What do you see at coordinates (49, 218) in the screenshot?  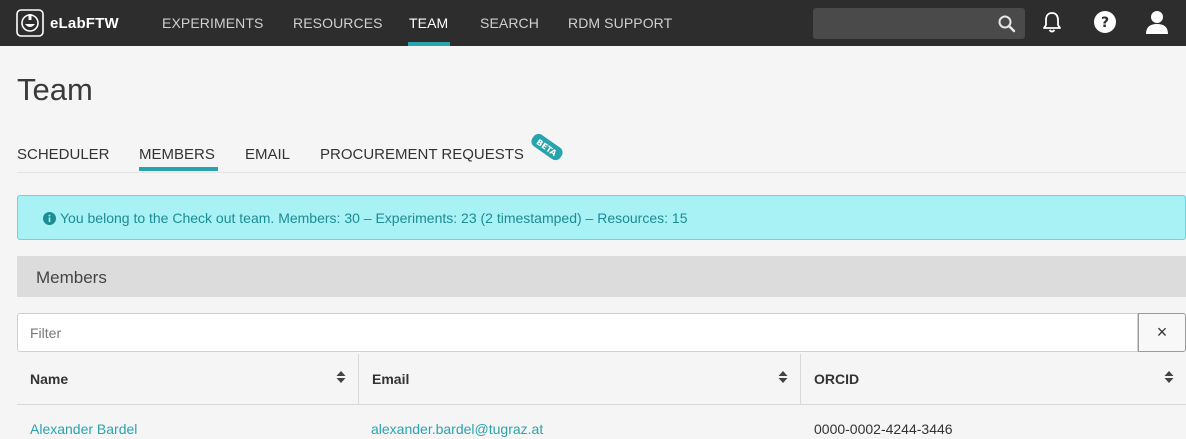 I see `info-icon` at bounding box center [49, 218].